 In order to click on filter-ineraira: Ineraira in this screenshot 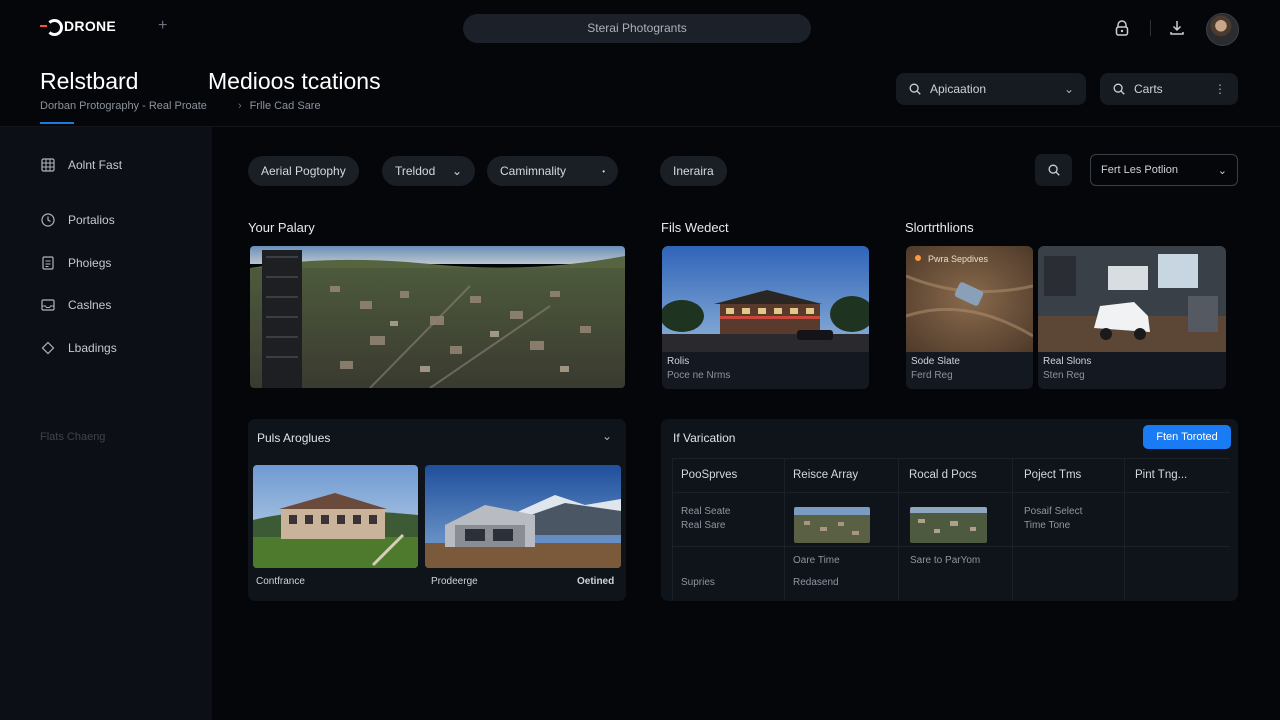, I will do `click(693, 171)`.